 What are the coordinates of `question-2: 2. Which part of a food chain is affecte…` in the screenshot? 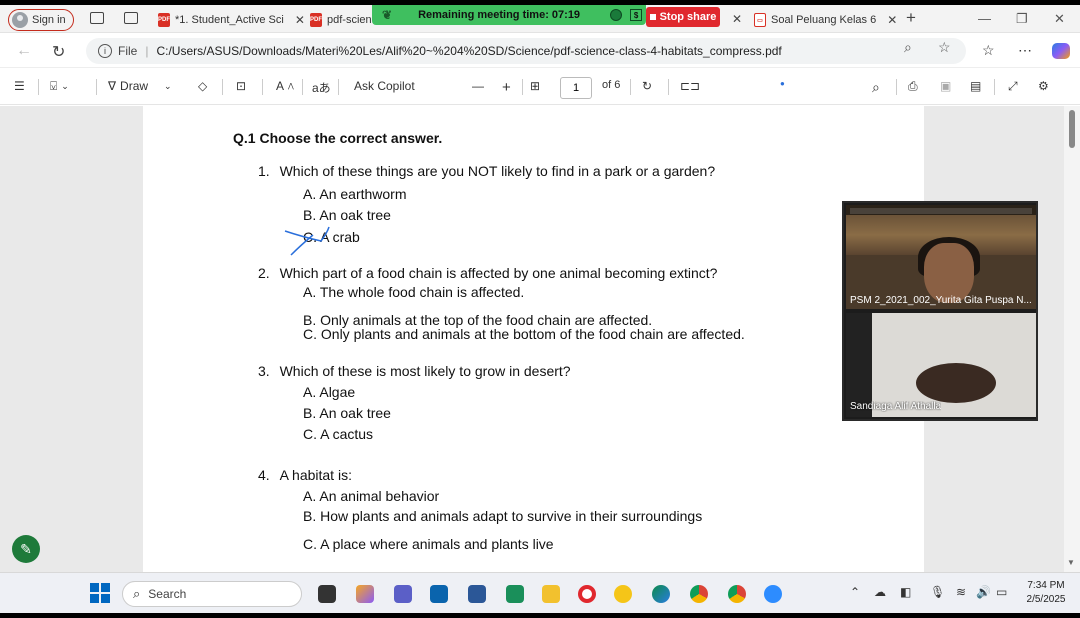 It's located at (487, 273).